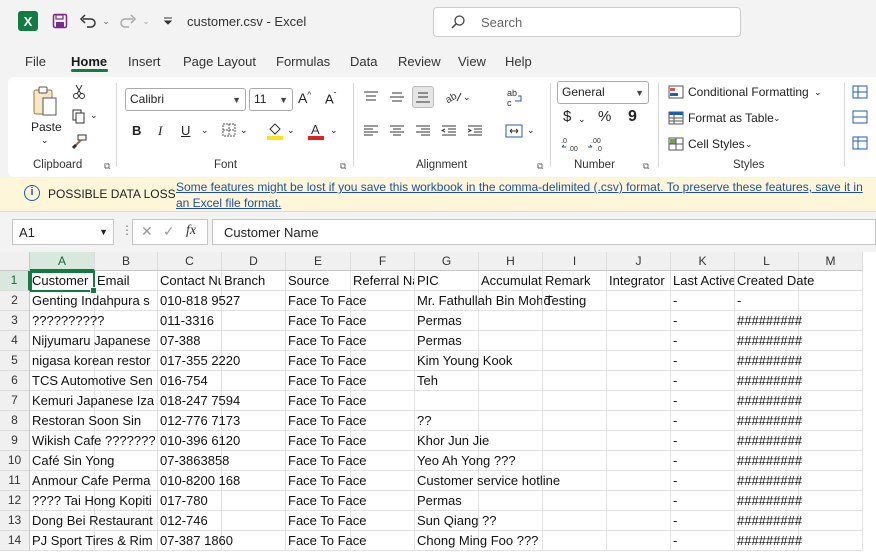 This screenshot has width=876, height=557. Describe the element at coordinates (716, 144) in the screenshot. I see `cell-styles-label: Cell Styles` at that location.